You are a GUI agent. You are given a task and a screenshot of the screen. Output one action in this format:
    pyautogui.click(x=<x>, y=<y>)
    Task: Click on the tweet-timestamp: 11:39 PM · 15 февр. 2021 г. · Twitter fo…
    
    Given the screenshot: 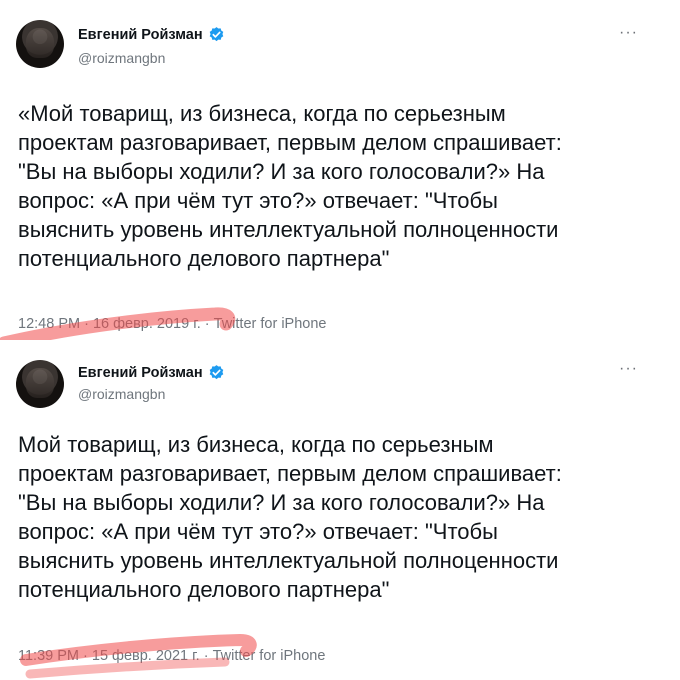 What is the action you would take?
    pyautogui.click(x=171, y=656)
    